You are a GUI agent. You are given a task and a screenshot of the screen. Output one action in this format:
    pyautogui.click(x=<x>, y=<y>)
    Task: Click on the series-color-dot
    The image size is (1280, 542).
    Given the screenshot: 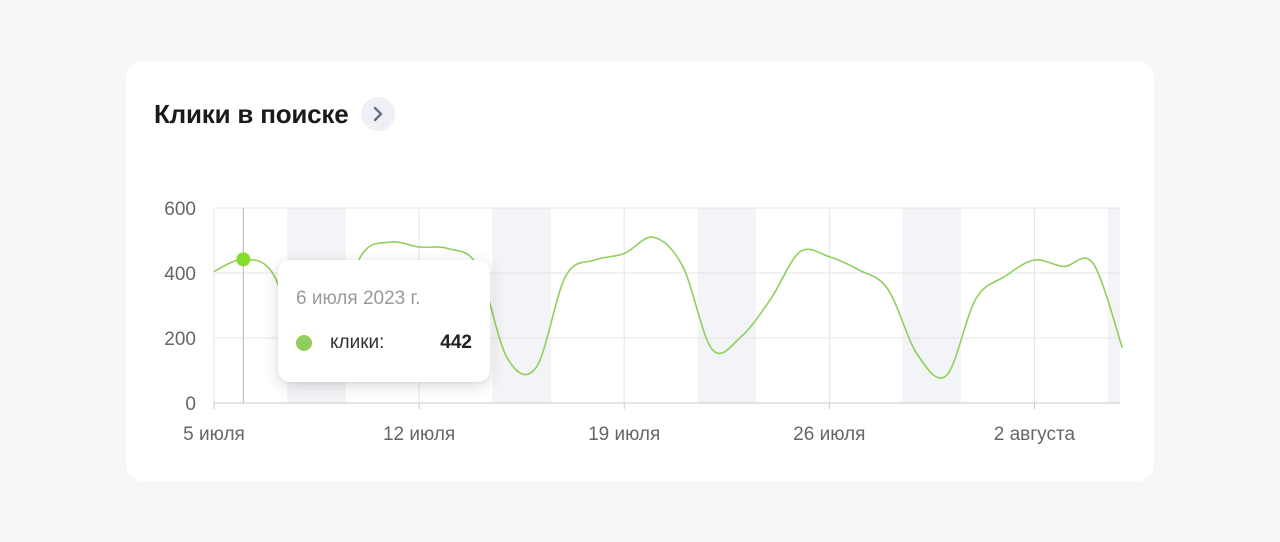 What is the action you would take?
    pyautogui.click(x=304, y=343)
    